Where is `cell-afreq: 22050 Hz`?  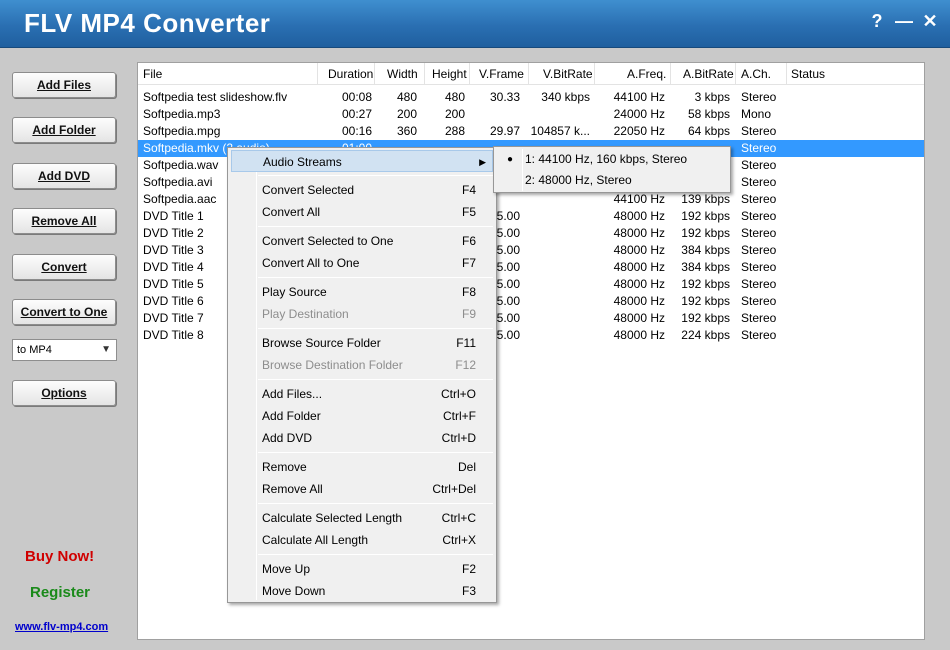 cell-afreq: 22050 Hz is located at coordinates (639, 131).